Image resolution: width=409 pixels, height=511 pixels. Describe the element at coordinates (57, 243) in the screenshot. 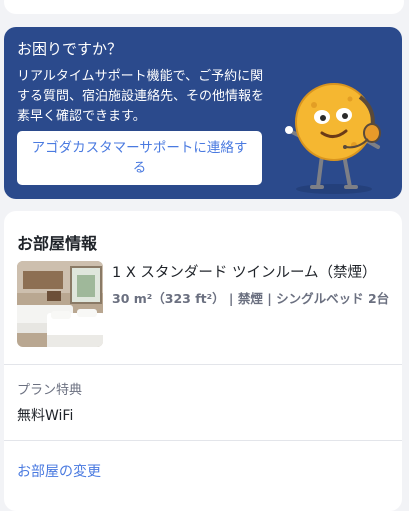

I see `room-info-title: お部屋情報` at that location.